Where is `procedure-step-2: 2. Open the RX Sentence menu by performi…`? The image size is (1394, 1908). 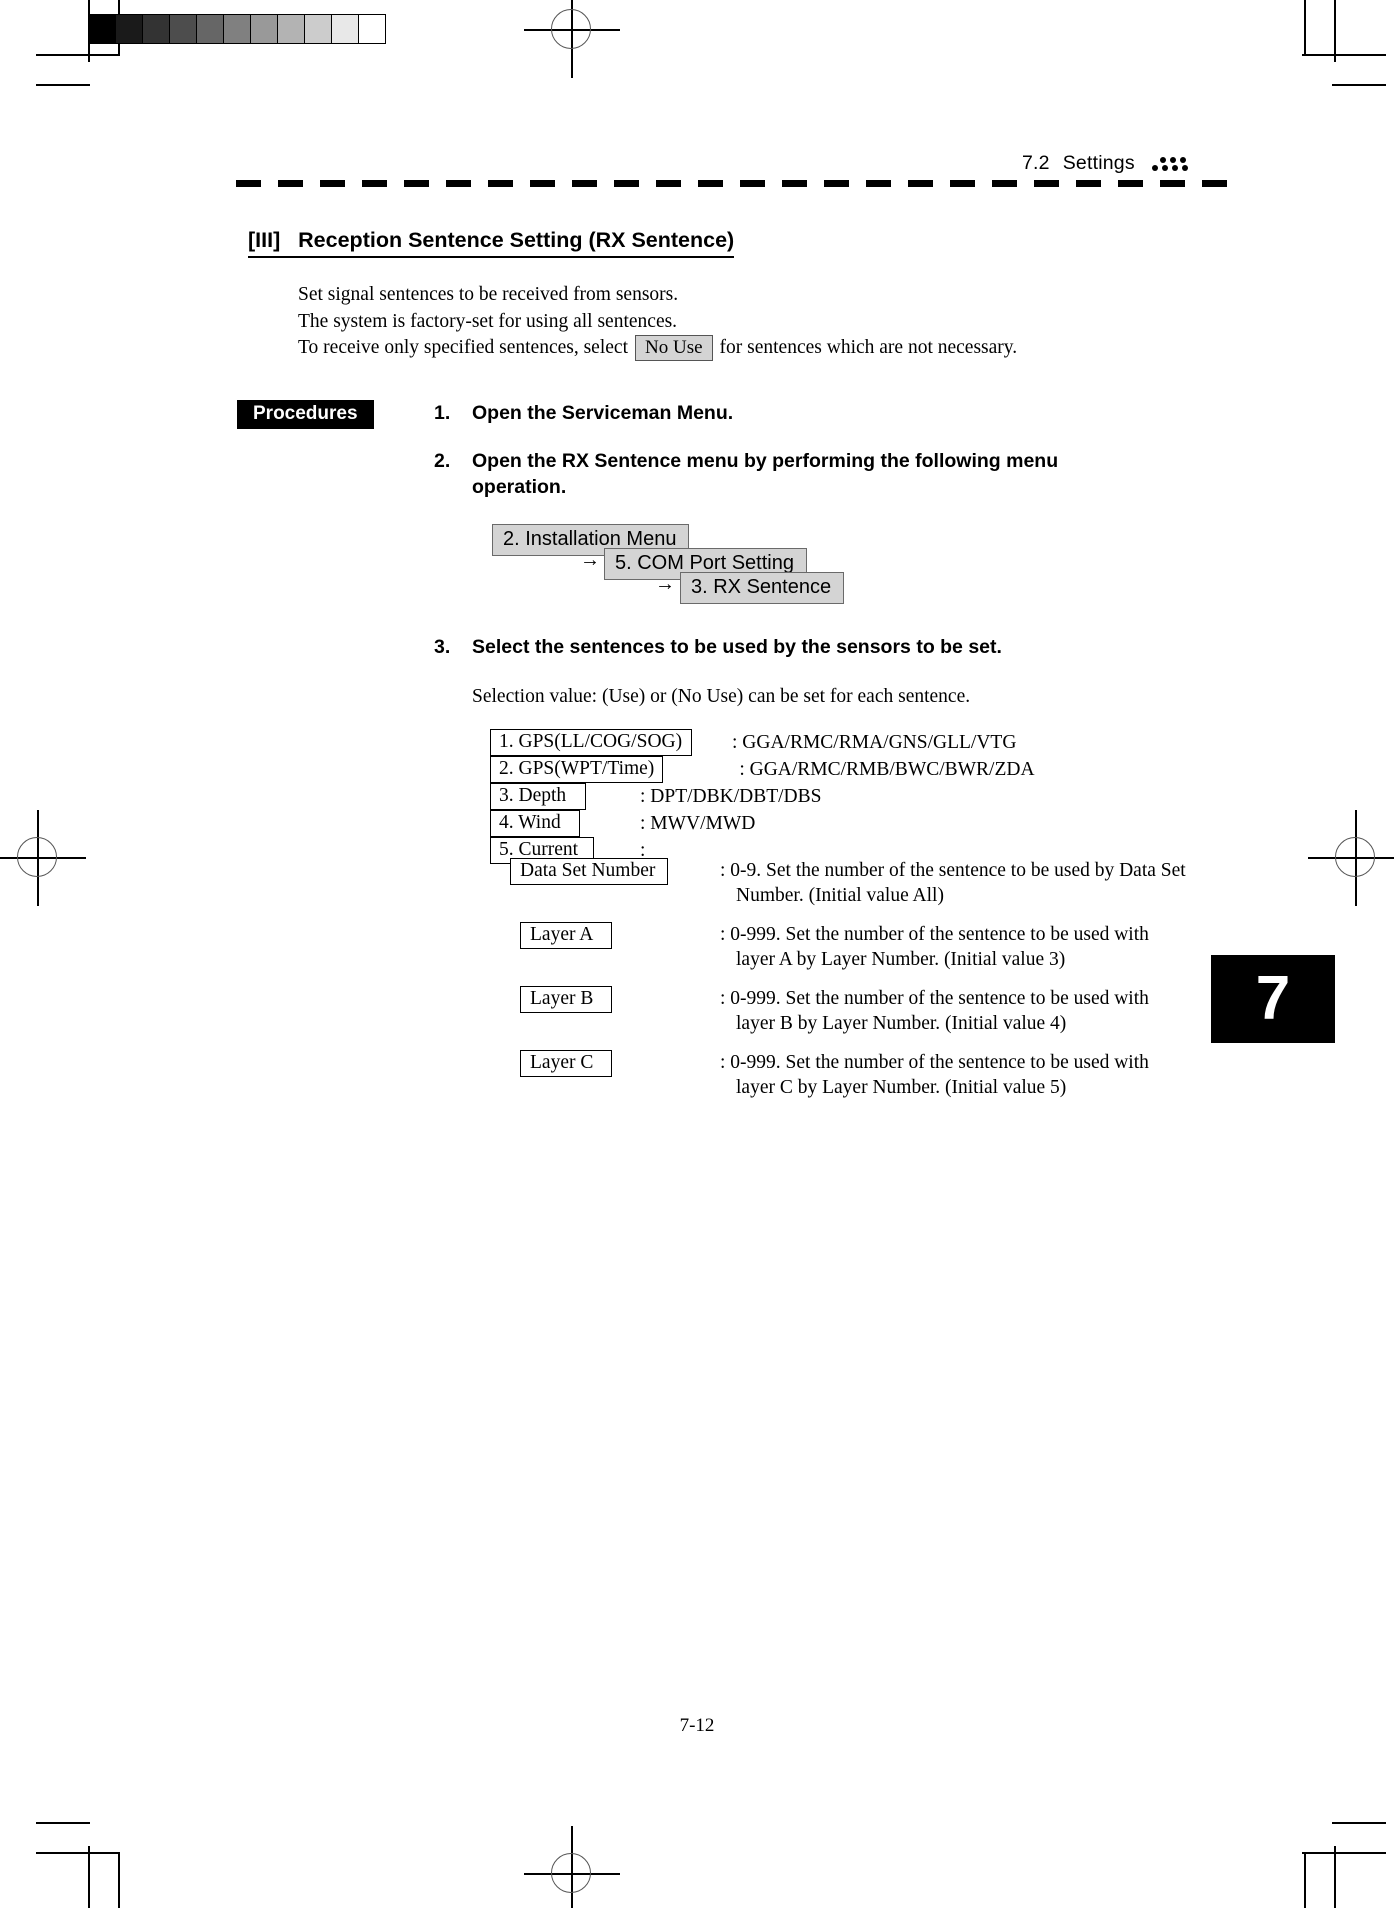 procedure-step-2: 2. Open the RX Sentence menu by performi… is located at coordinates (783, 474).